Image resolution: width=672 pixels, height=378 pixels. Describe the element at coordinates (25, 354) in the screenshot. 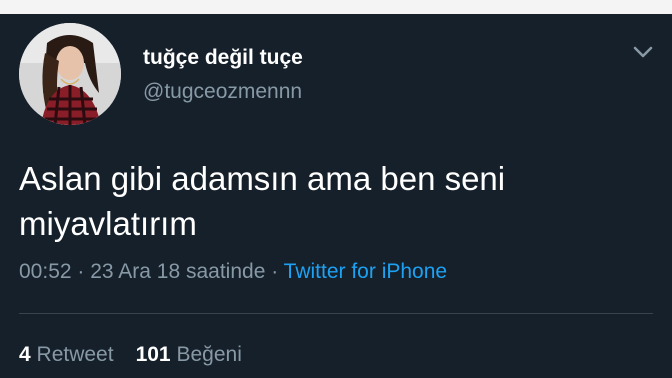

I see `retweet-count: 4` at that location.